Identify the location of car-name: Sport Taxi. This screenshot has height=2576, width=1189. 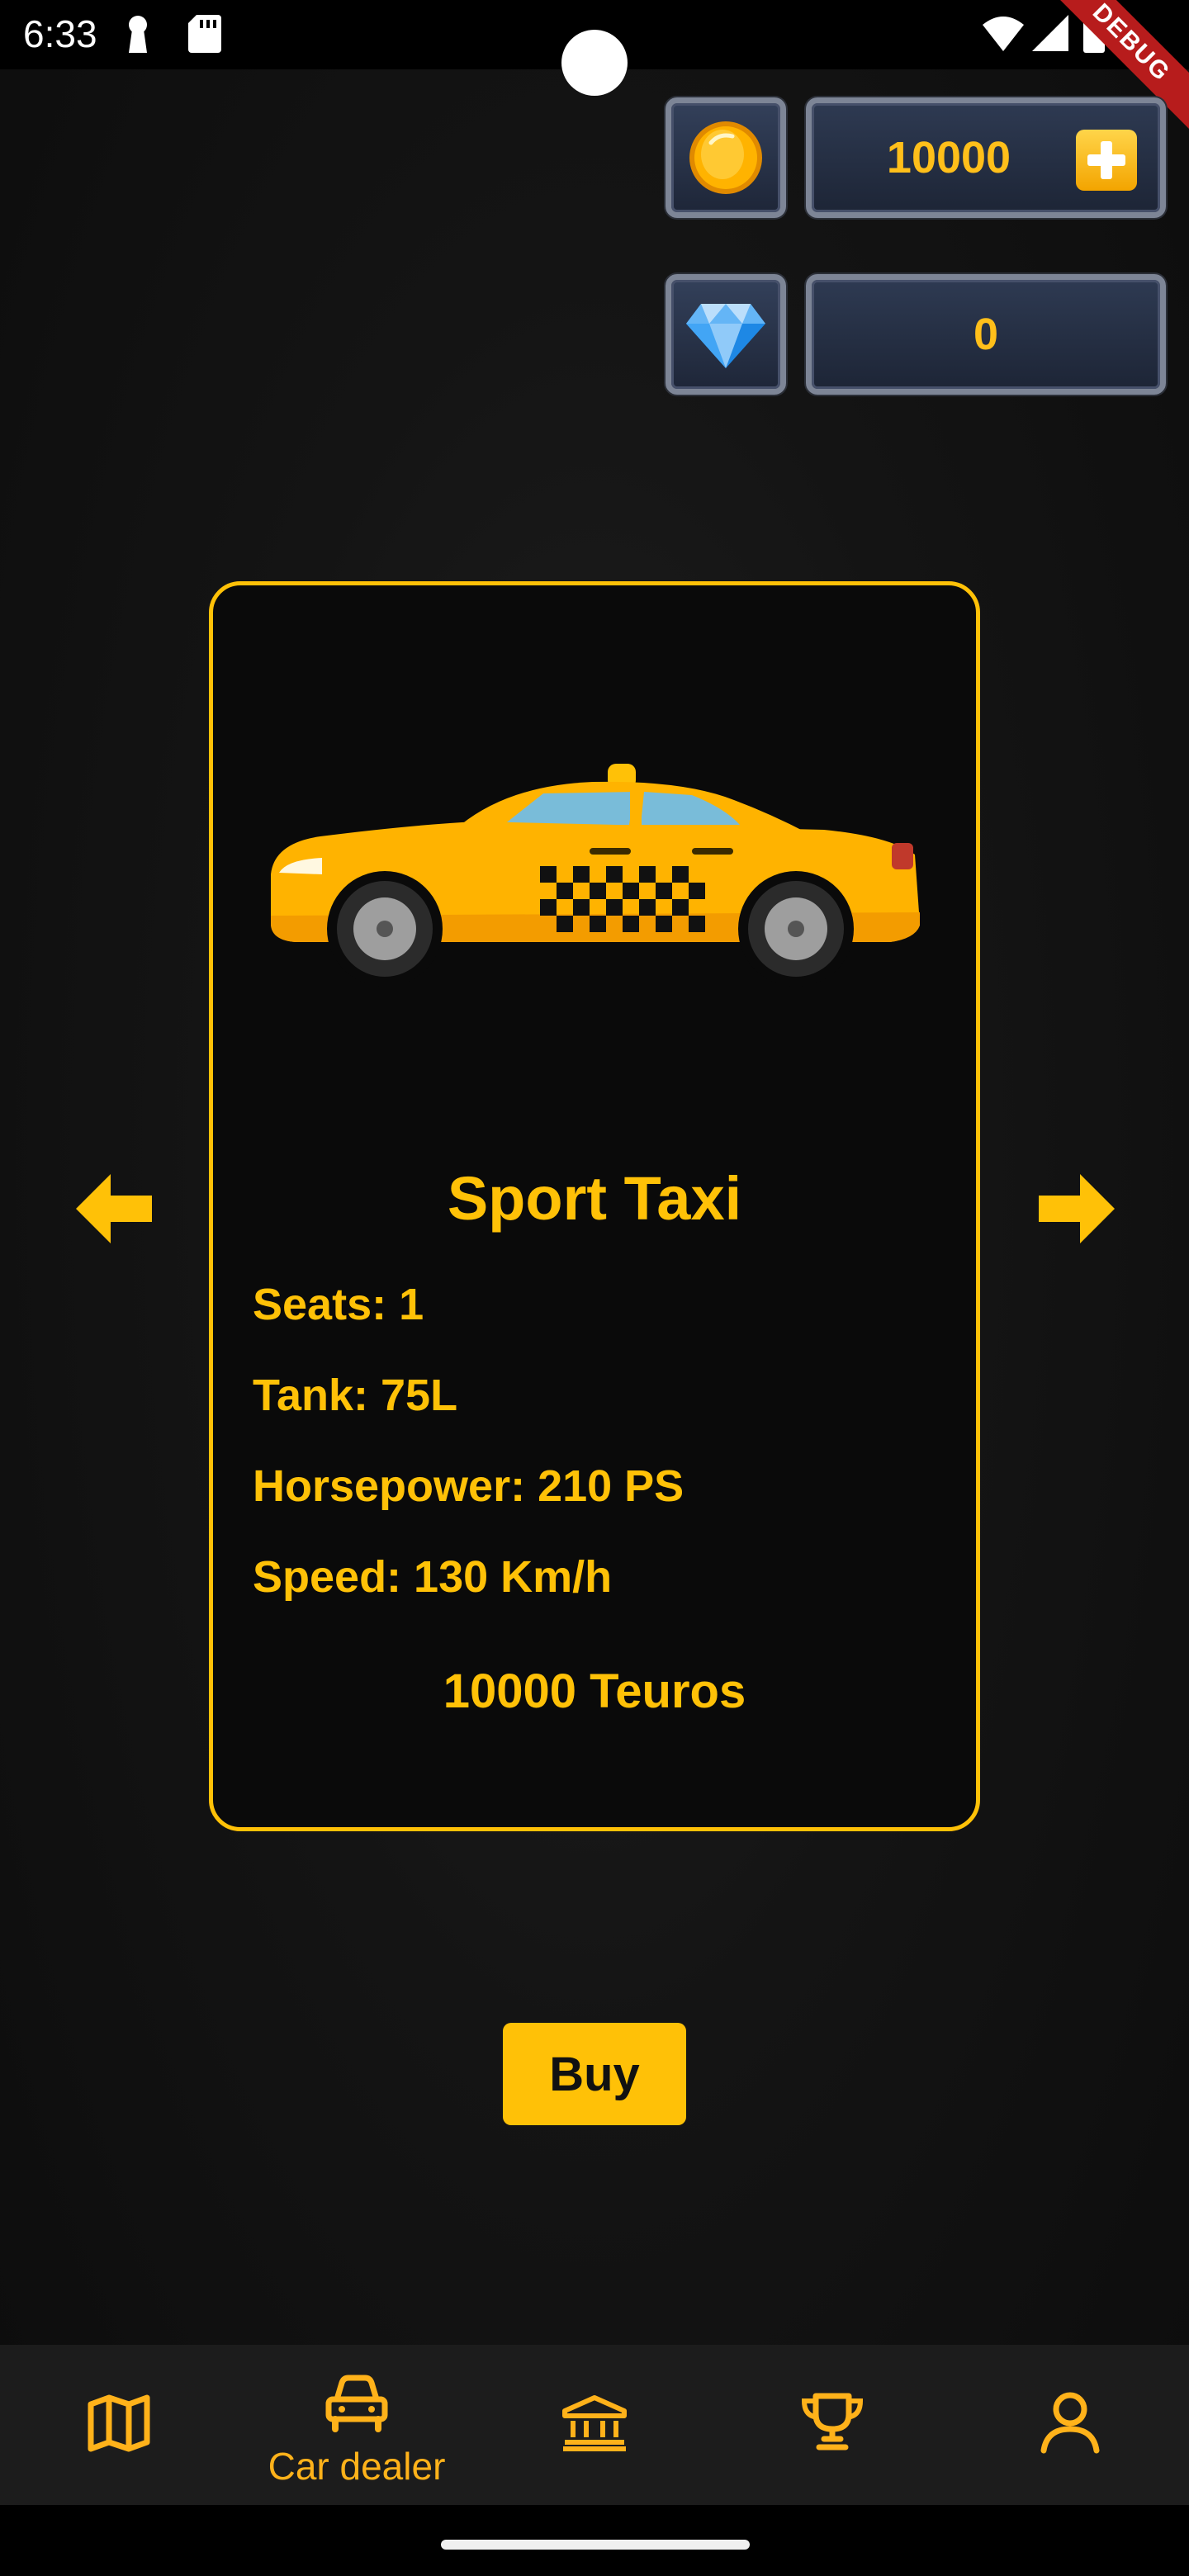
(594, 1198).